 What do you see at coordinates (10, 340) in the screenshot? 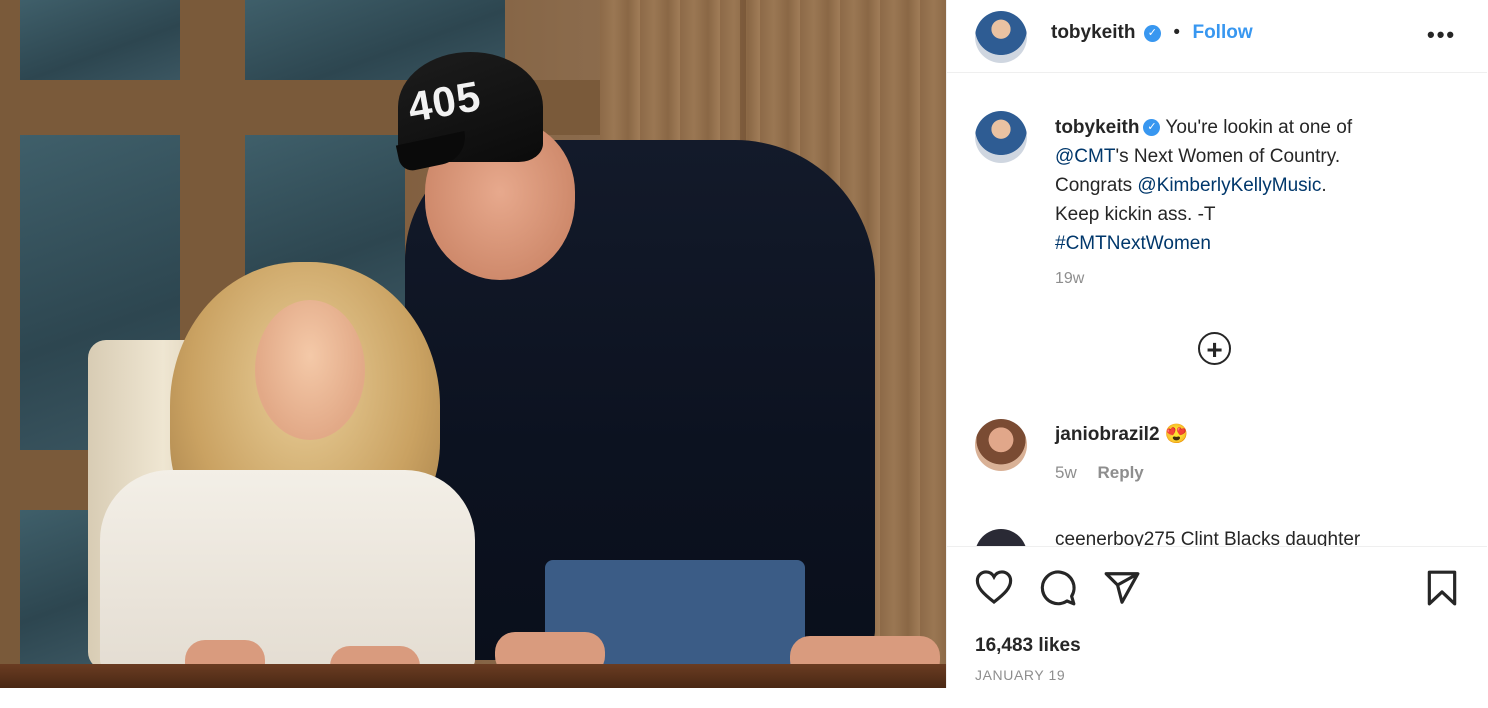
I see `window-frame` at bounding box center [10, 340].